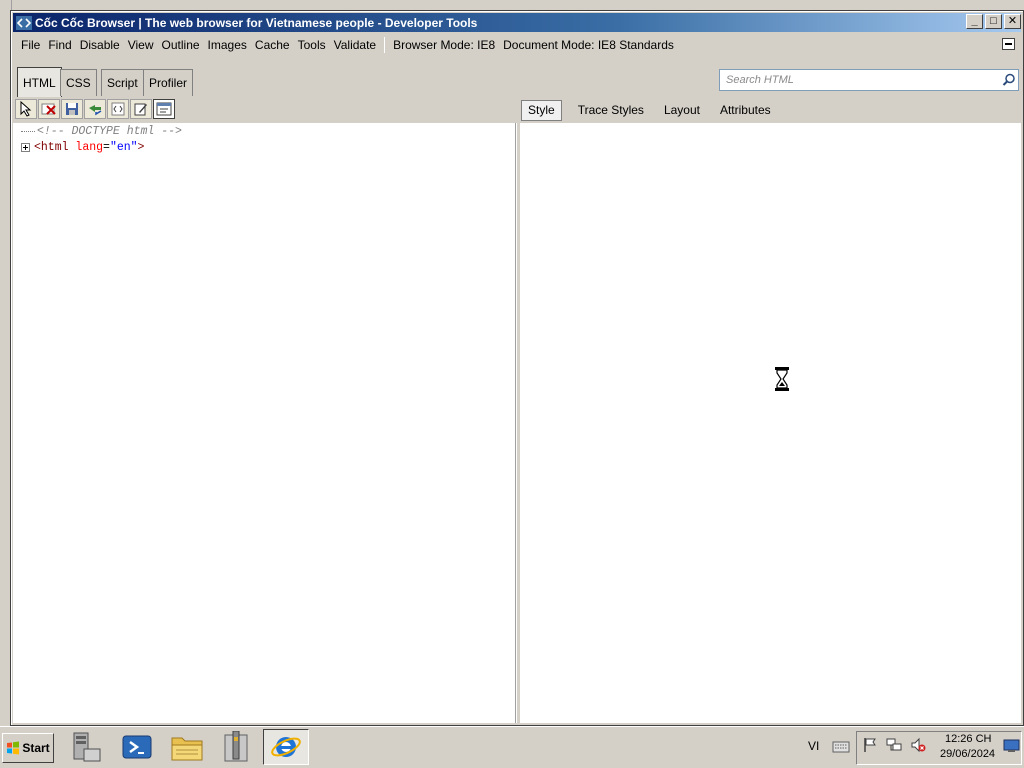  I want to click on refresh-icon, so click(95, 109).